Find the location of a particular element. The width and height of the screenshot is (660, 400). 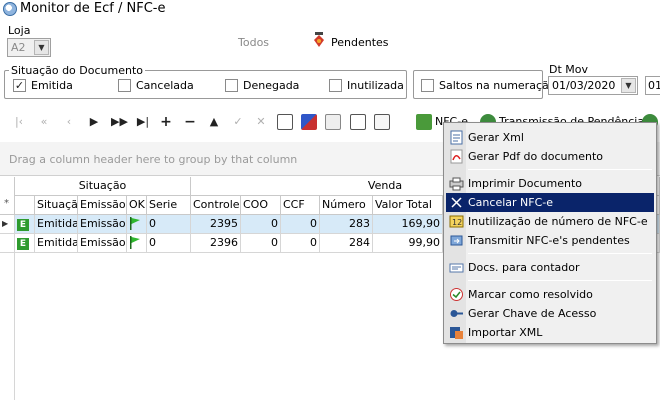

menu-item-gerar-pdf: Gerar Pdf do documento is located at coordinates (550, 156).